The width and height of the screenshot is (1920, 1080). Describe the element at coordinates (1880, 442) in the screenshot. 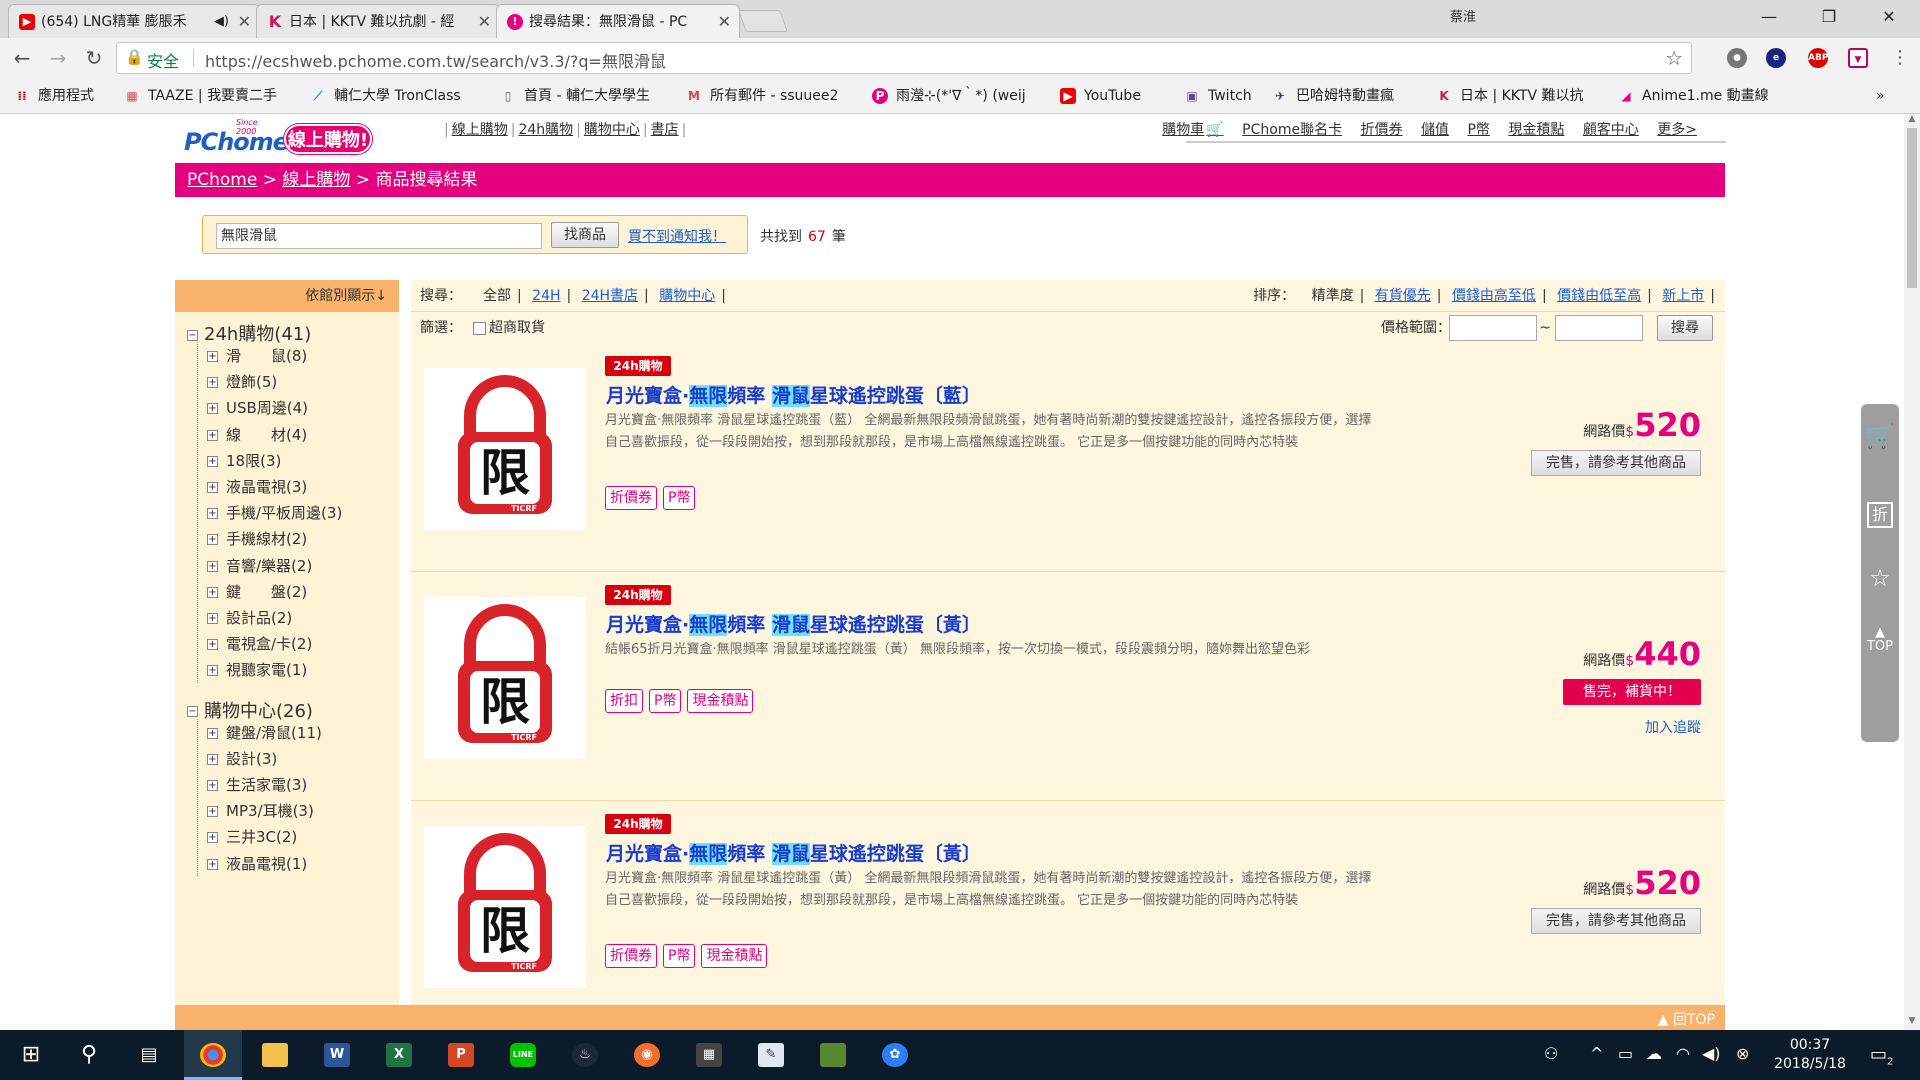

I see `cart-icon: 🛒` at that location.